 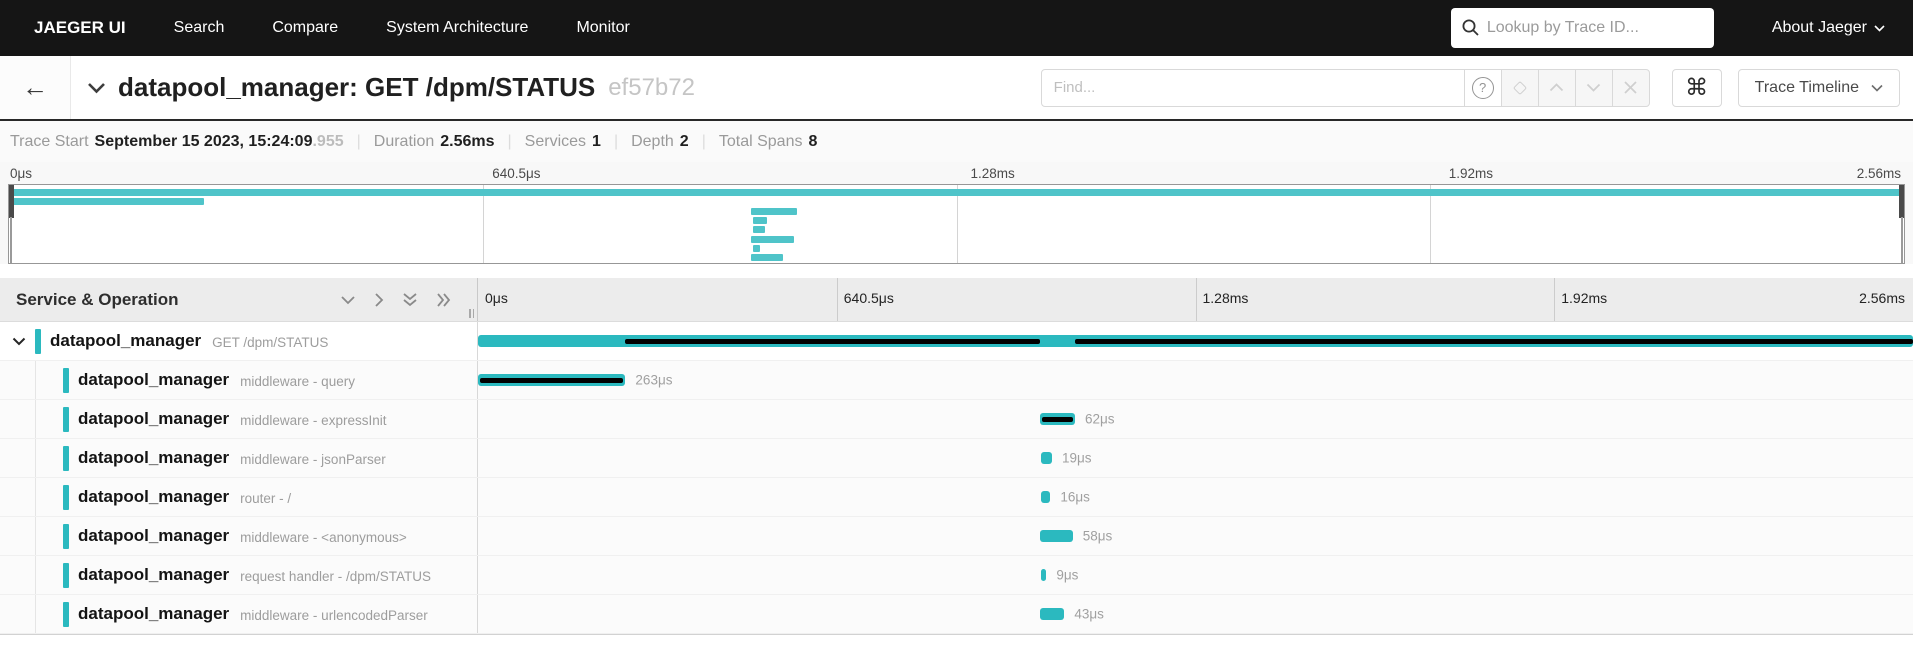 I want to click on timeline-axis-tick: 2.56ms, so click(x=1882, y=298).